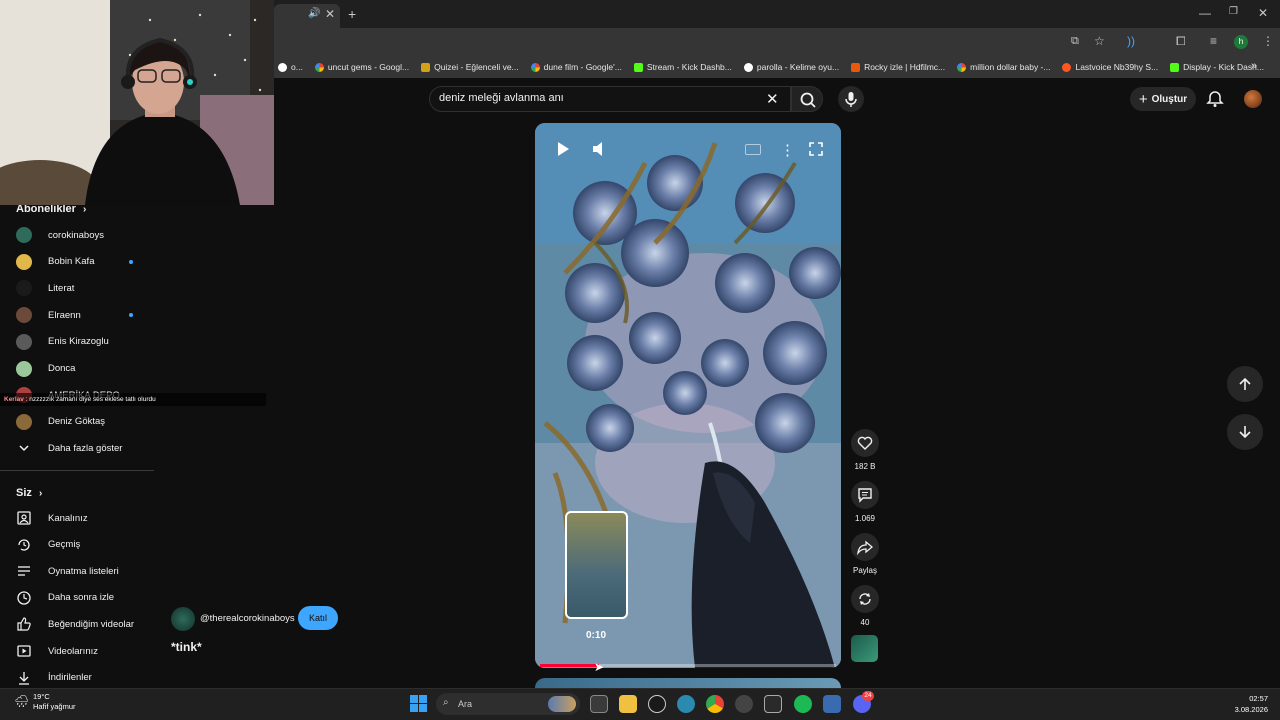 The height and width of the screenshot is (720, 1280). I want to click on remix-button, so click(865, 599).